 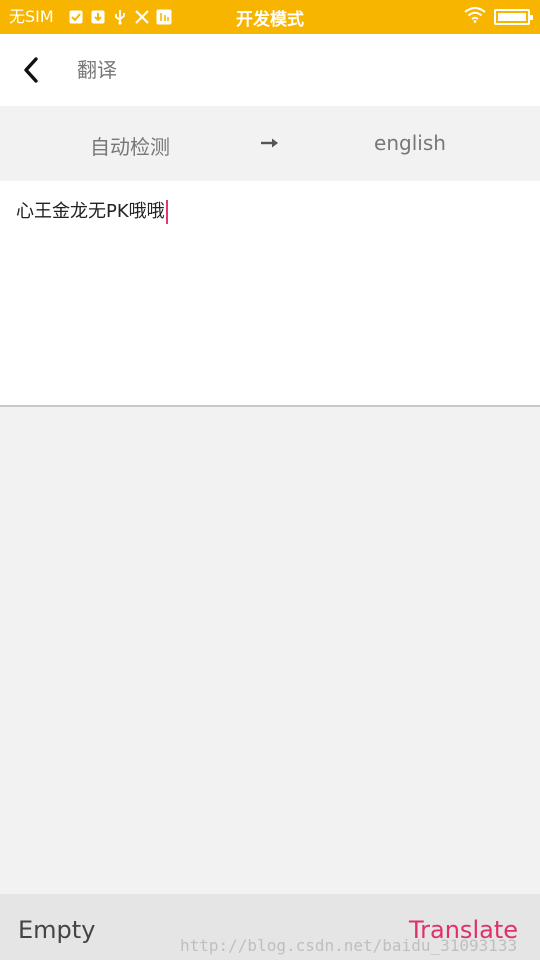 I want to click on empty-button: Empty, so click(x=56, y=930).